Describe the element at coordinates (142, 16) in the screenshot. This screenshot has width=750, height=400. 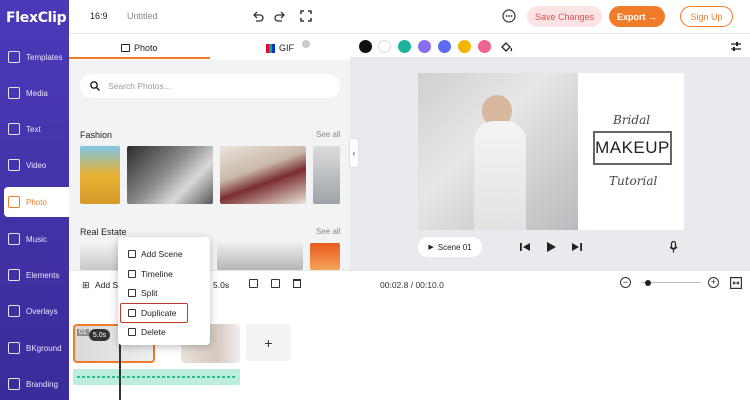
I see `project-title: Untitled` at that location.